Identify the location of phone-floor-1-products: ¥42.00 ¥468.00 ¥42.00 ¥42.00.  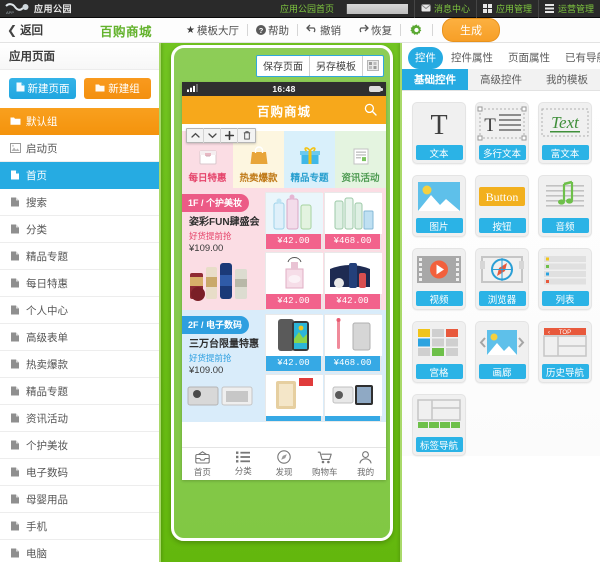
(324, 249).